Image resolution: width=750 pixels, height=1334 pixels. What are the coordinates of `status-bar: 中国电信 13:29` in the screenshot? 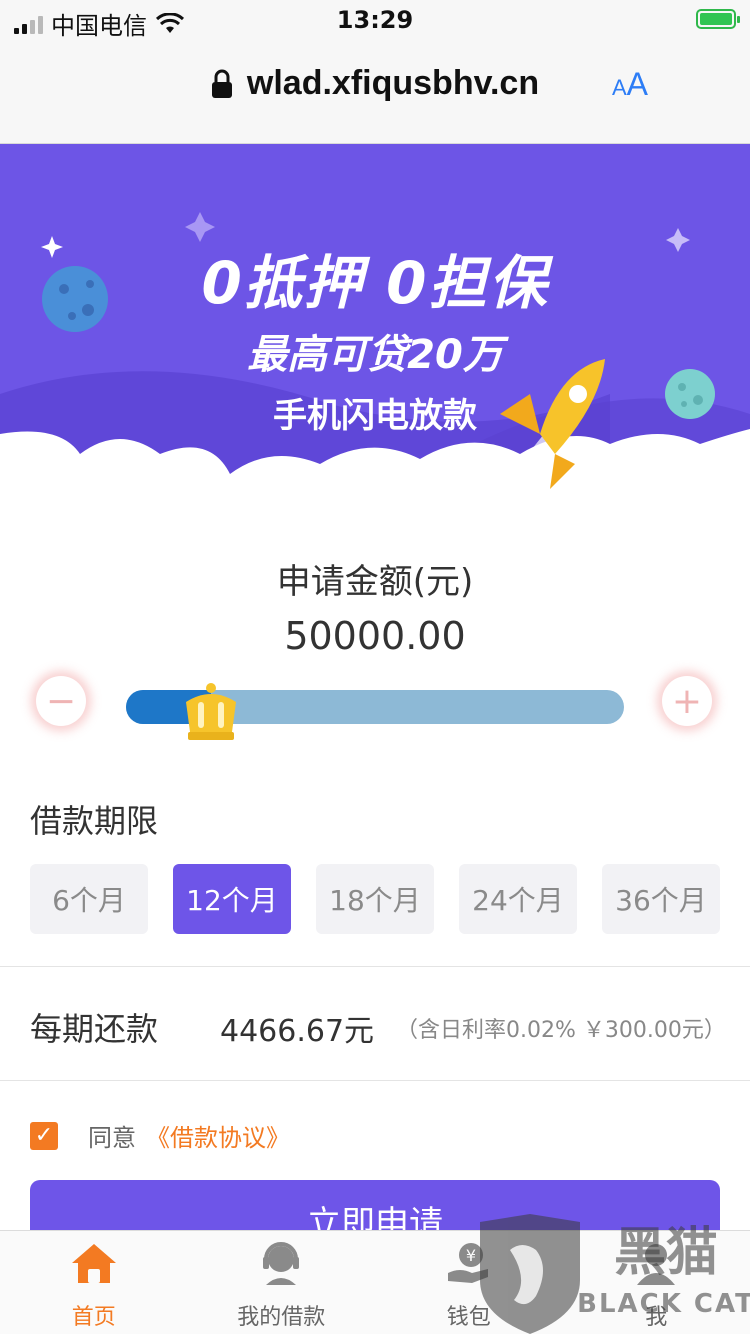 It's located at (375, 22).